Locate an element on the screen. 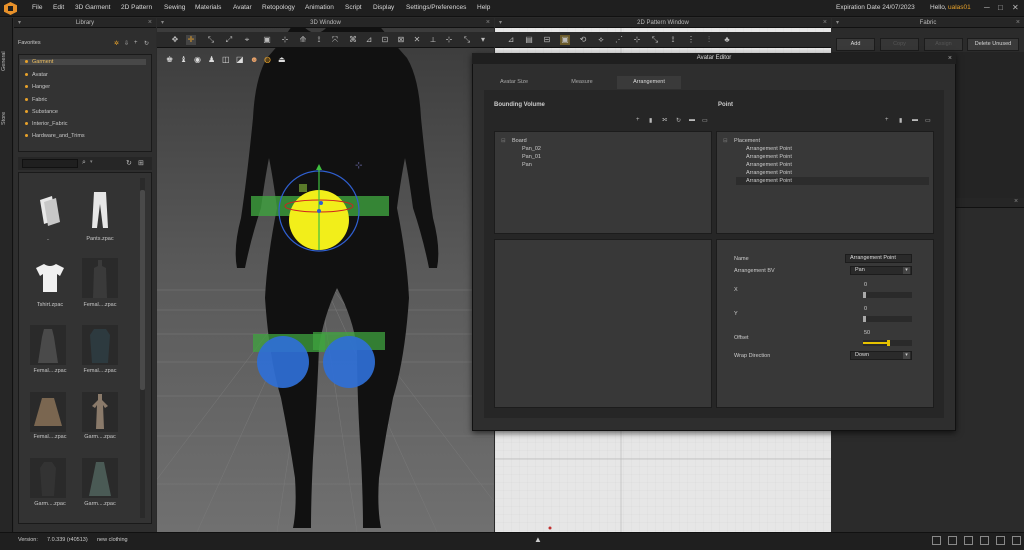 This screenshot has width=1024, height=550. property-close-icon: × is located at coordinates (1016, 201).